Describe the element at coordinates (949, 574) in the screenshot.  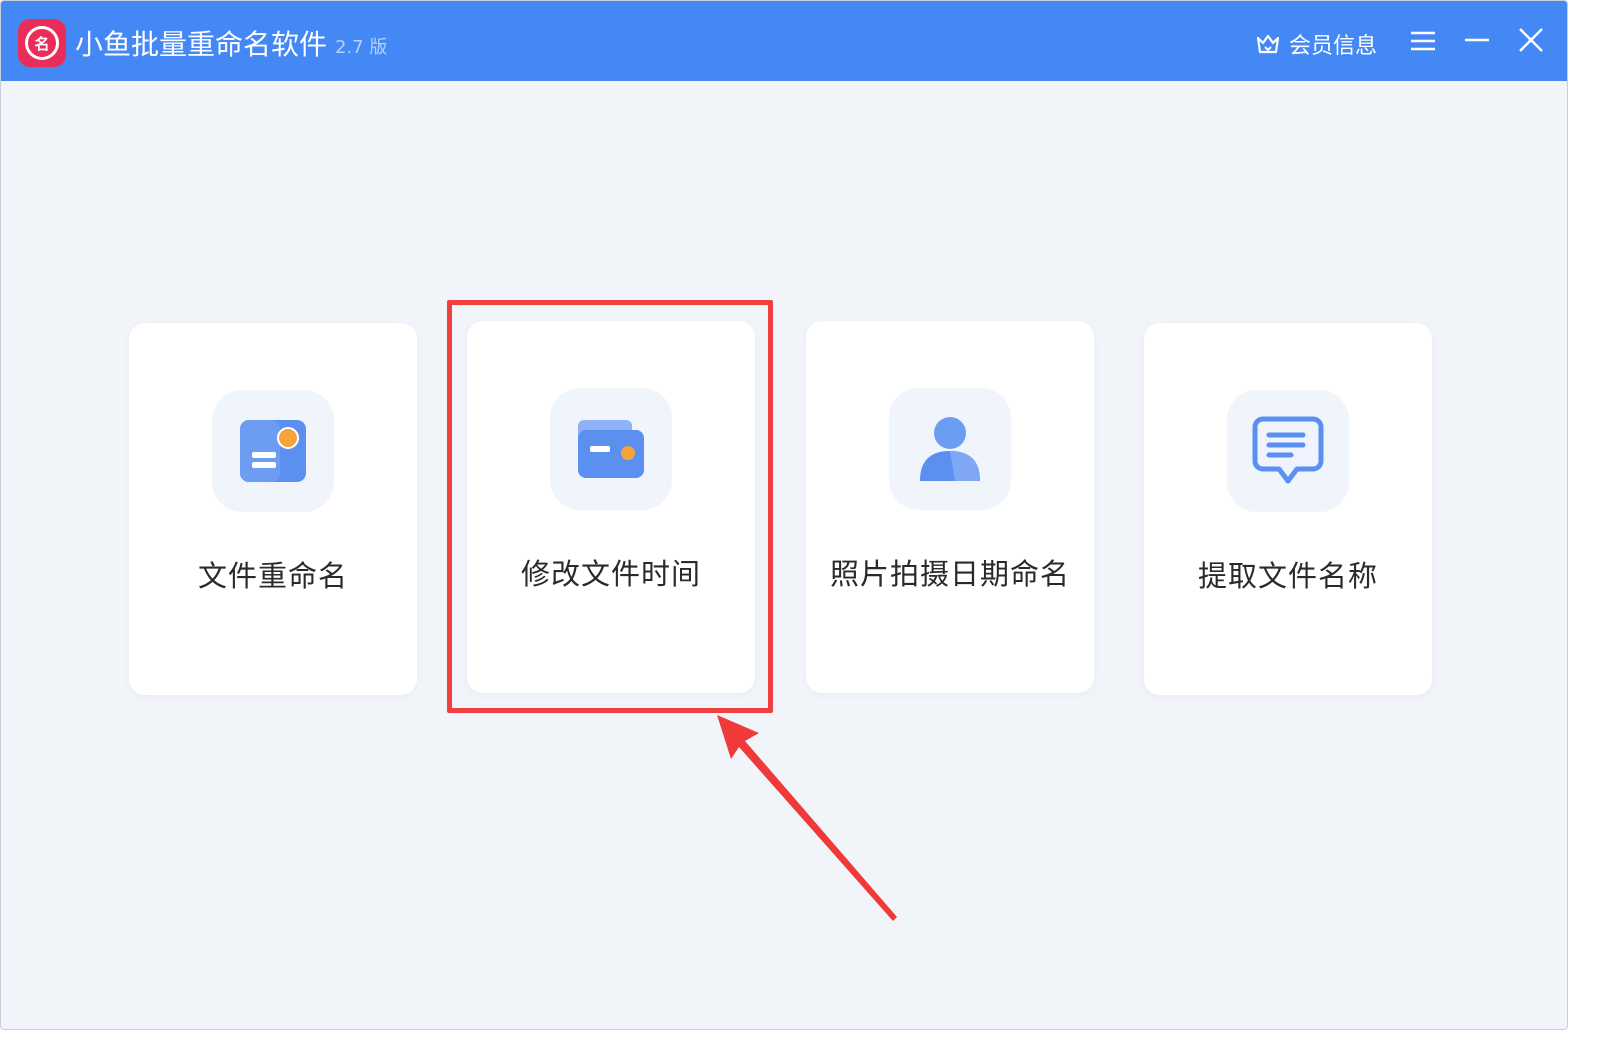
I see `card-label: 照片拍摄日期命名` at that location.